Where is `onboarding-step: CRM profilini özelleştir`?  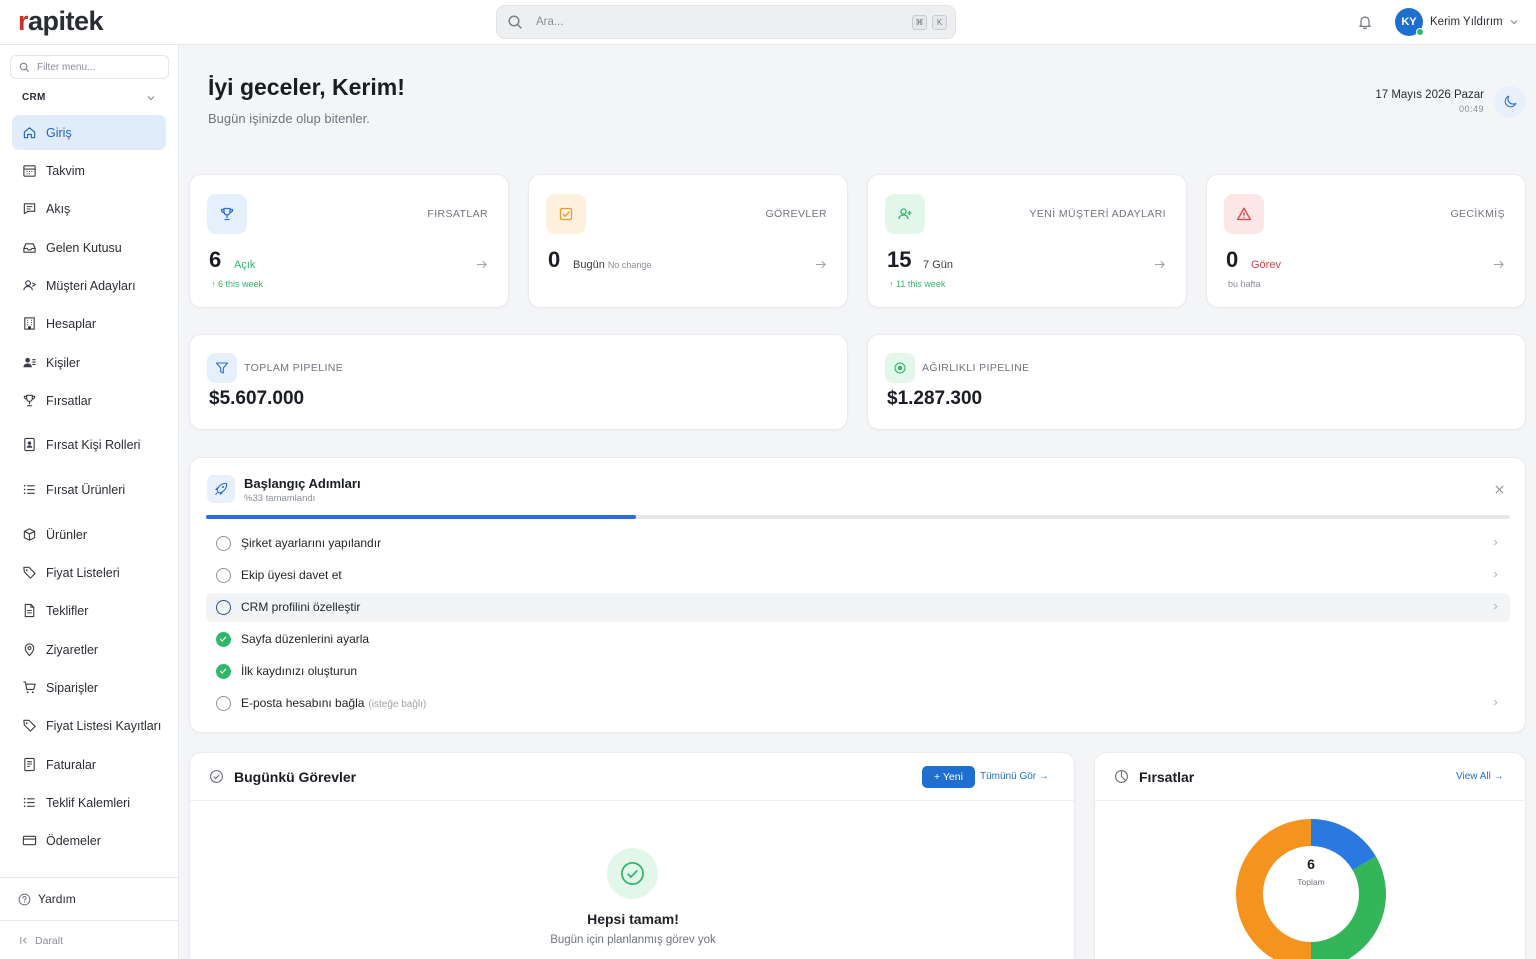 onboarding-step: CRM profilini özelleştir is located at coordinates (858, 607).